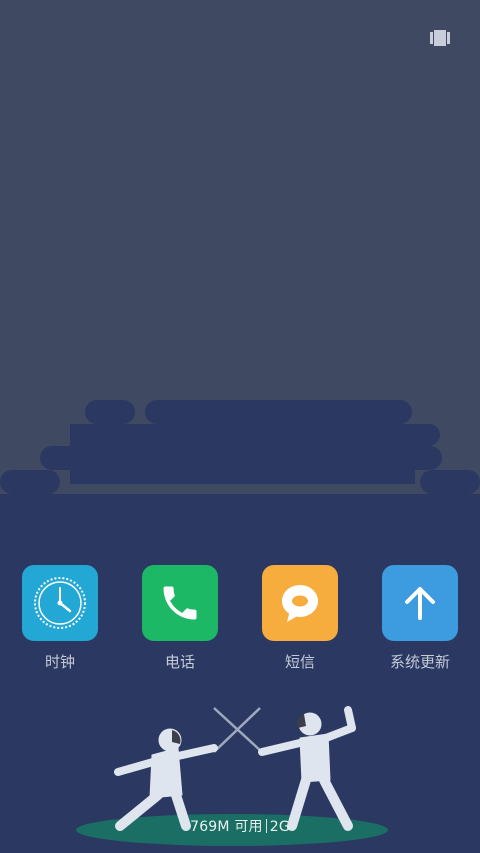 This screenshot has width=480, height=853. What do you see at coordinates (59, 662) in the screenshot?
I see `app-label: 时钟` at bounding box center [59, 662].